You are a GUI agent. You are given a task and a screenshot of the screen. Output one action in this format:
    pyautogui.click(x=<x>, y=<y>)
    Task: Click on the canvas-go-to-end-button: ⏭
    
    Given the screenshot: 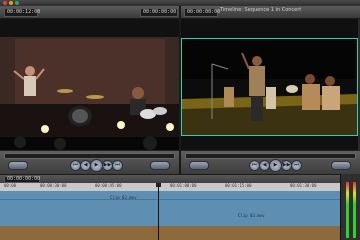 What is the action you would take?
    pyautogui.click(x=296, y=165)
    